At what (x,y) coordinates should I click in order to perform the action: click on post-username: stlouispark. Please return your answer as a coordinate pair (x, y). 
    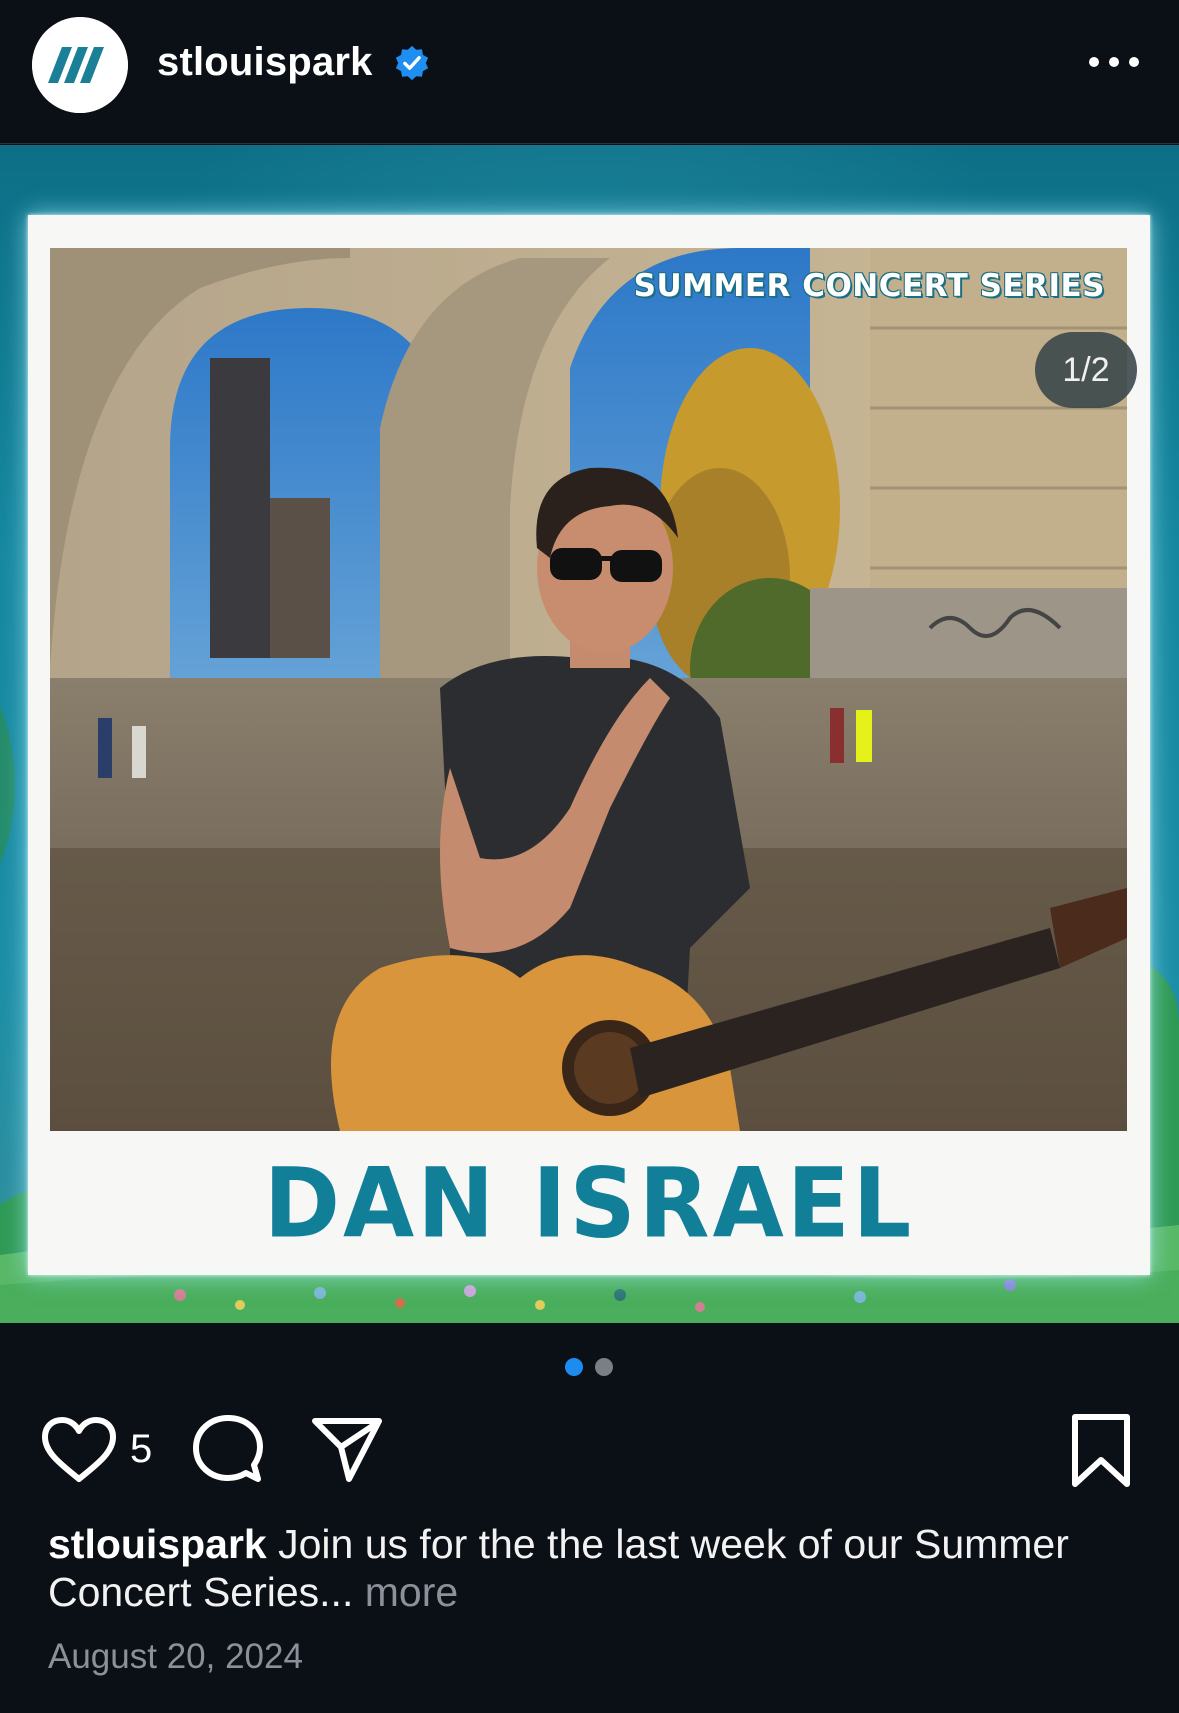
    Looking at the image, I should click on (265, 62).